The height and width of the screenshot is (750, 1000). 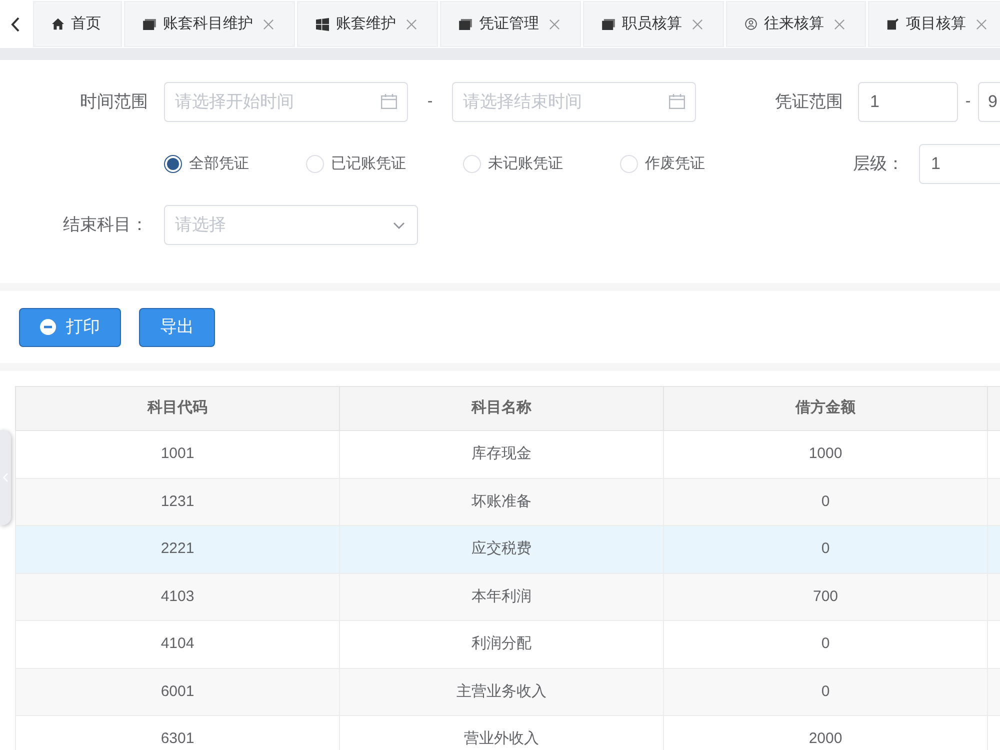 I want to click on tab: 往来核算, so click(x=796, y=24).